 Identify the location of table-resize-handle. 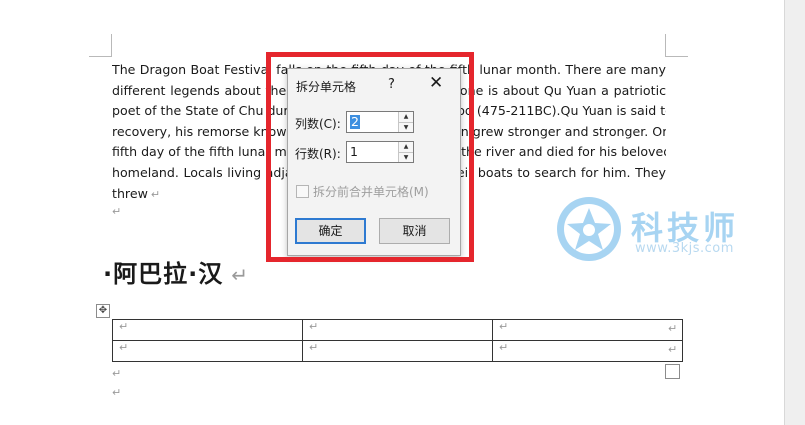
(672, 371).